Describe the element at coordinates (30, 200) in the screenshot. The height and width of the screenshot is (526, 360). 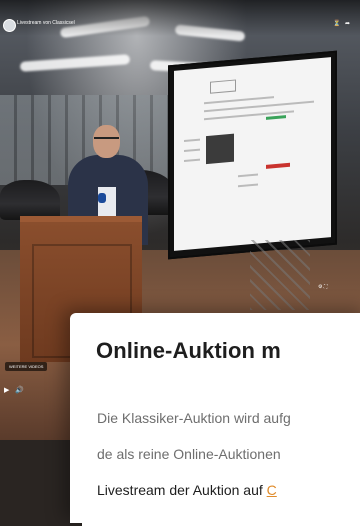
I see `classic-car` at that location.